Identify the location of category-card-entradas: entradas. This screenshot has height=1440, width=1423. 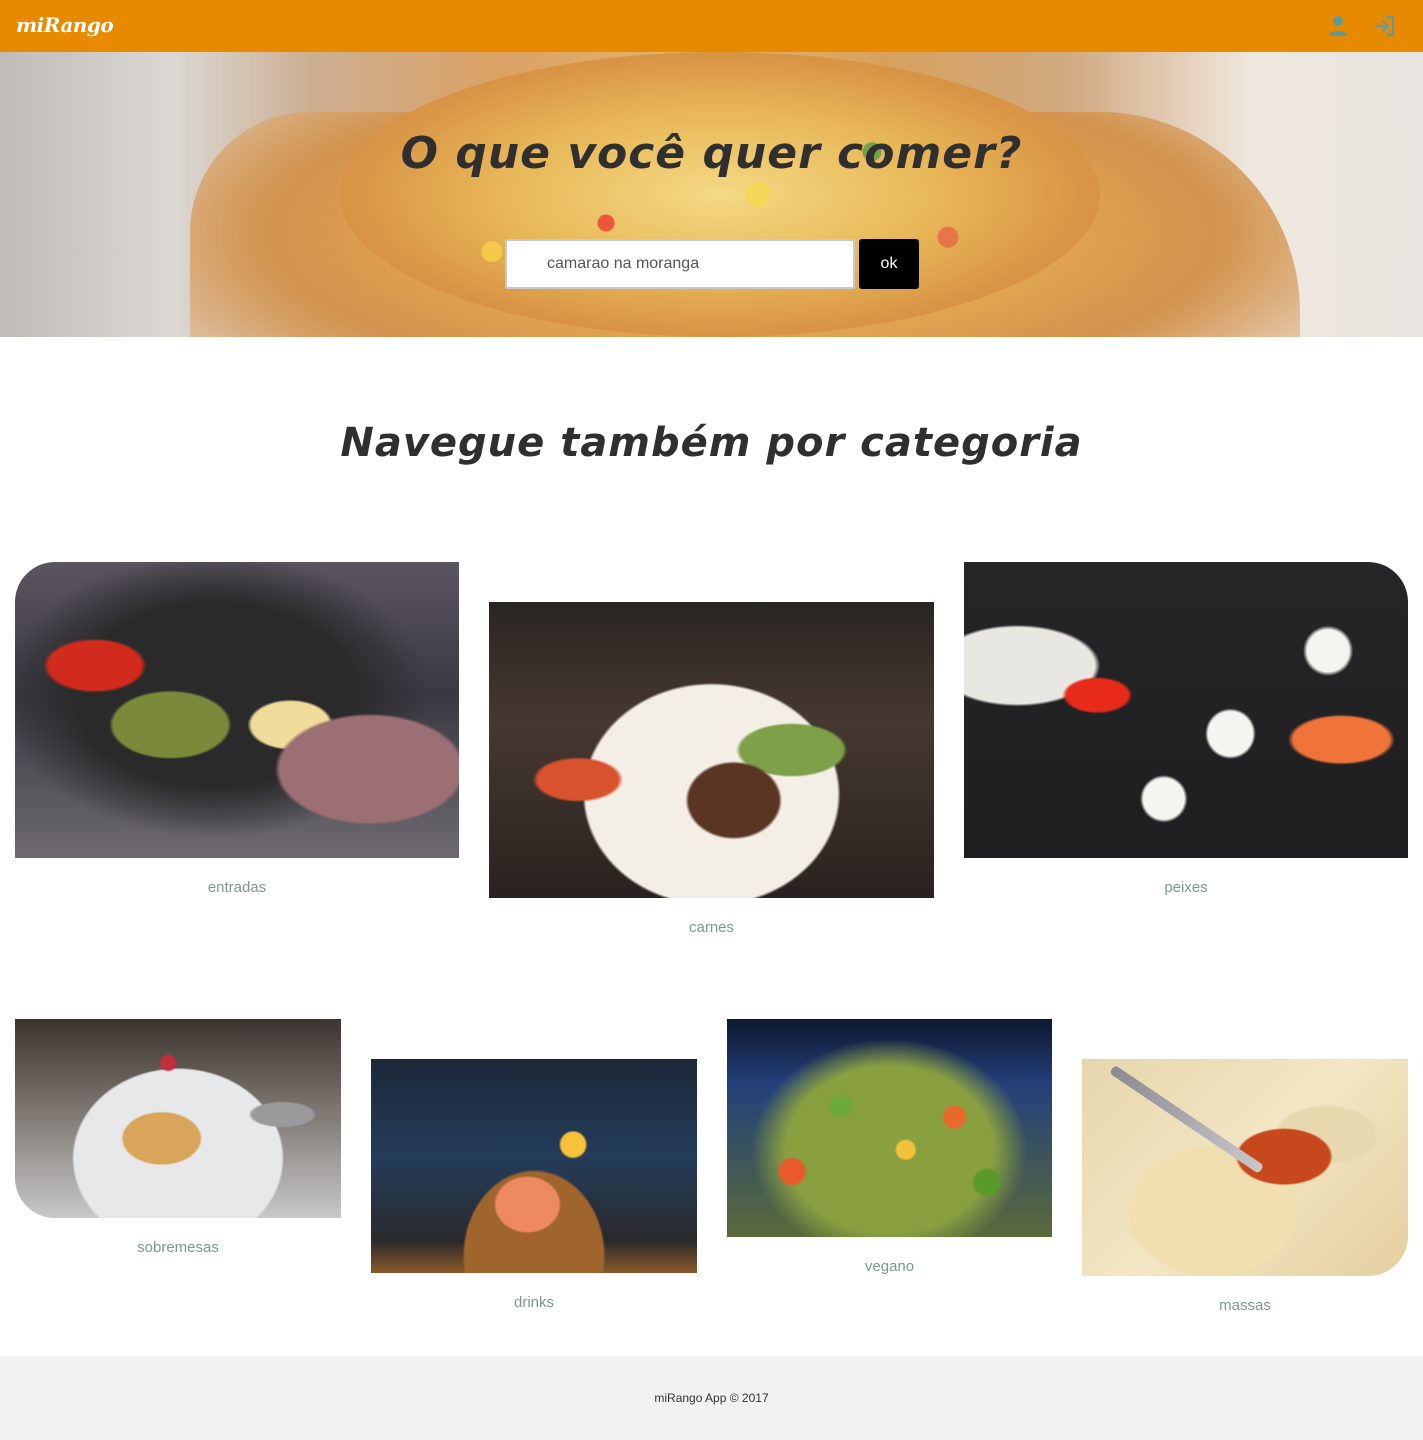
(237, 732).